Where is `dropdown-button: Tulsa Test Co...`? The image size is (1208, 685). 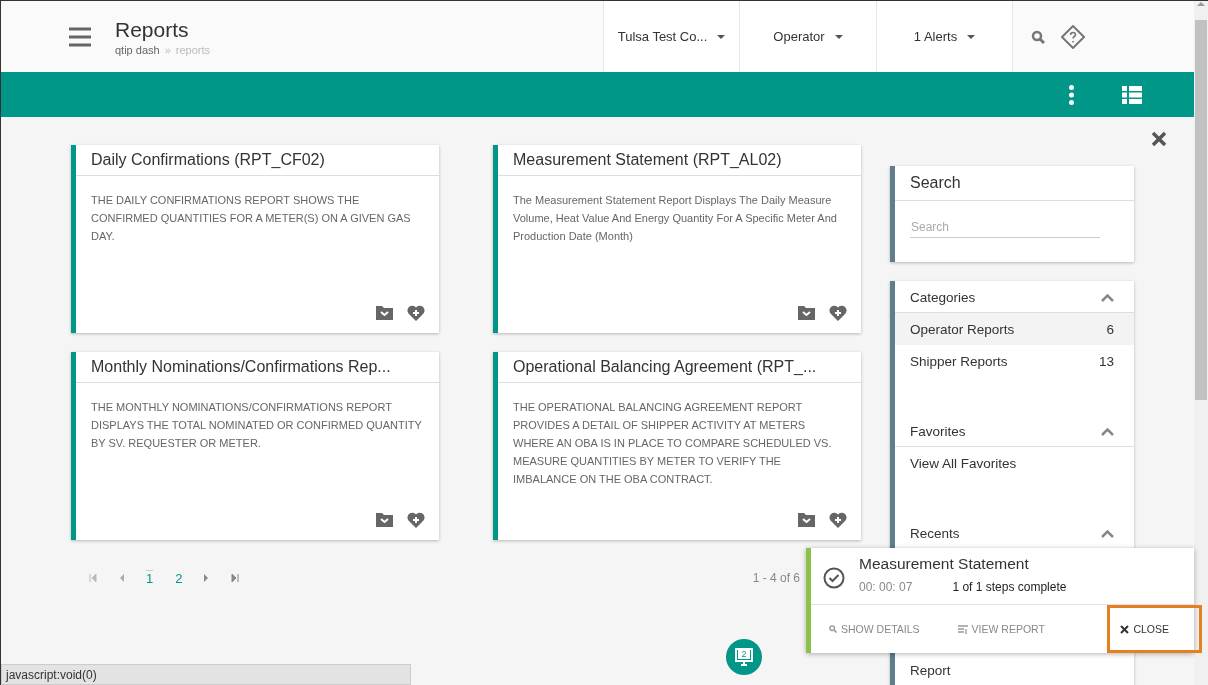 dropdown-button: Tulsa Test Co... is located at coordinates (671, 36).